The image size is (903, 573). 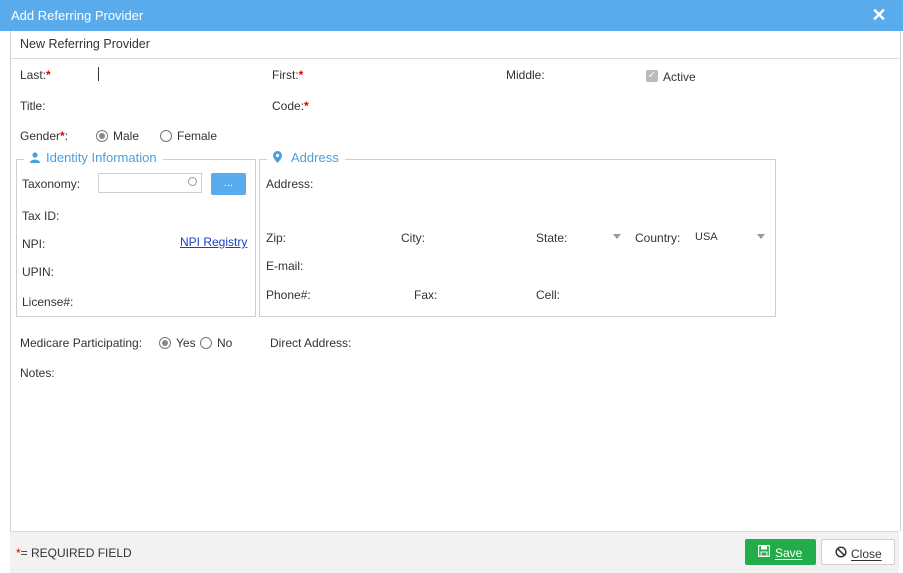 What do you see at coordinates (186, 343) in the screenshot?
I see `medicare-yes-label: Yes` at bounding box center [186, 343].